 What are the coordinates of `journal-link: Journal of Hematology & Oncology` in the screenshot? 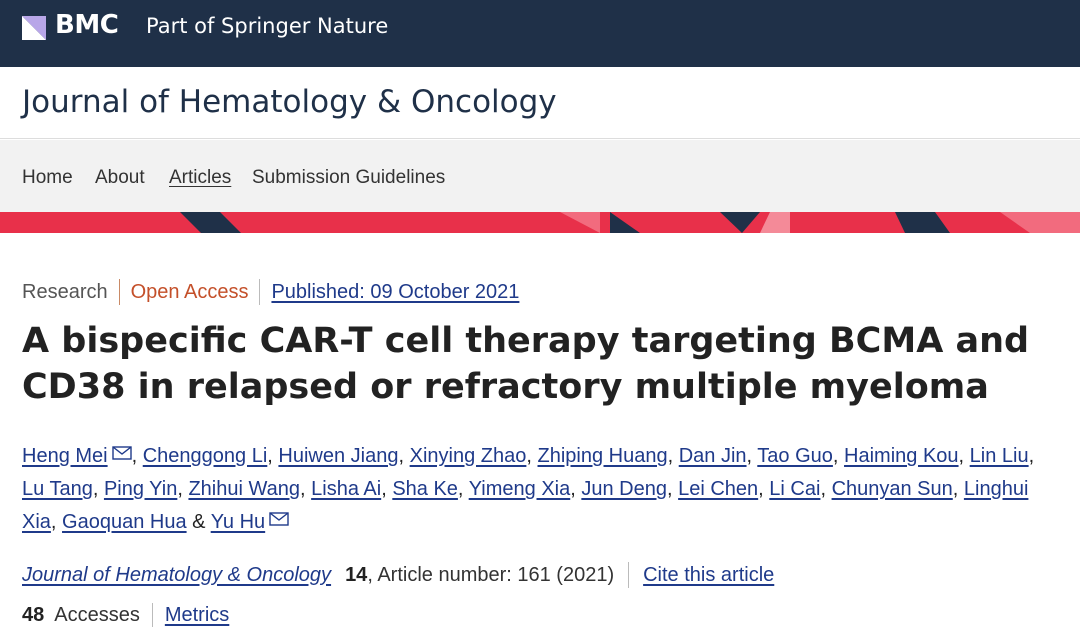 It's located at (176, 575).